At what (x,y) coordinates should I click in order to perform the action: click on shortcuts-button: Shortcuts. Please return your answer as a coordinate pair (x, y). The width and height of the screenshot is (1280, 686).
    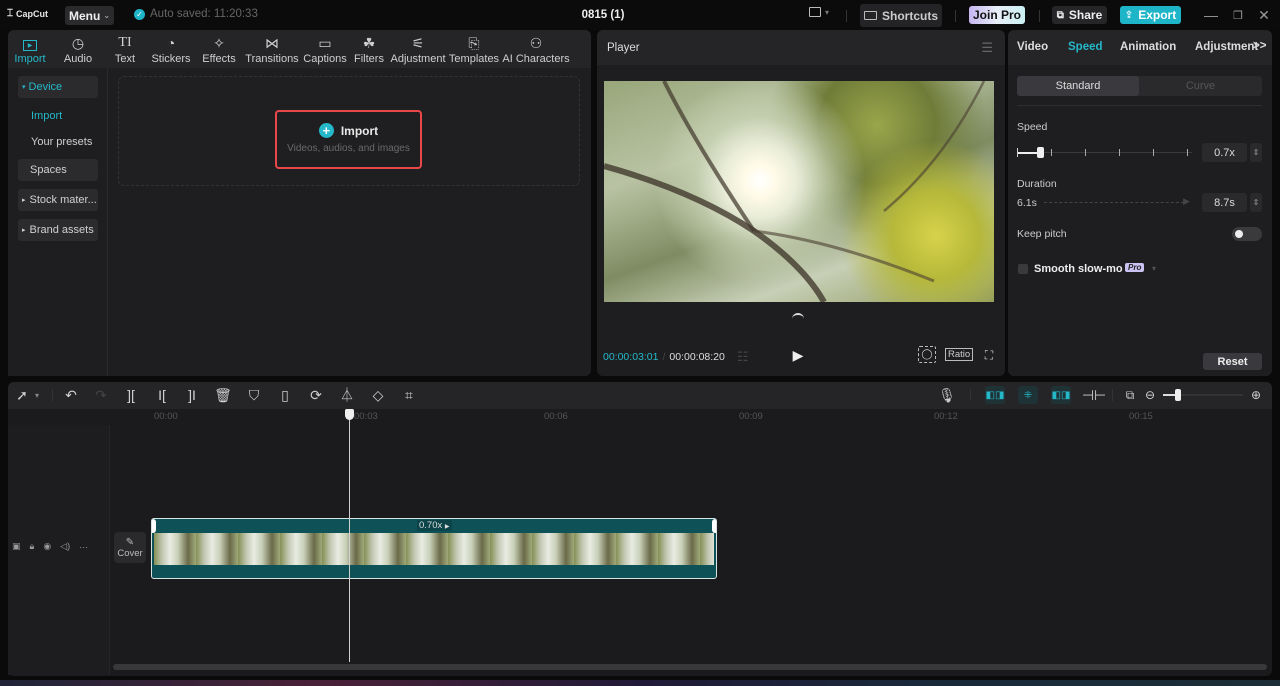
    Looking at the image, I should click on (901, 15).